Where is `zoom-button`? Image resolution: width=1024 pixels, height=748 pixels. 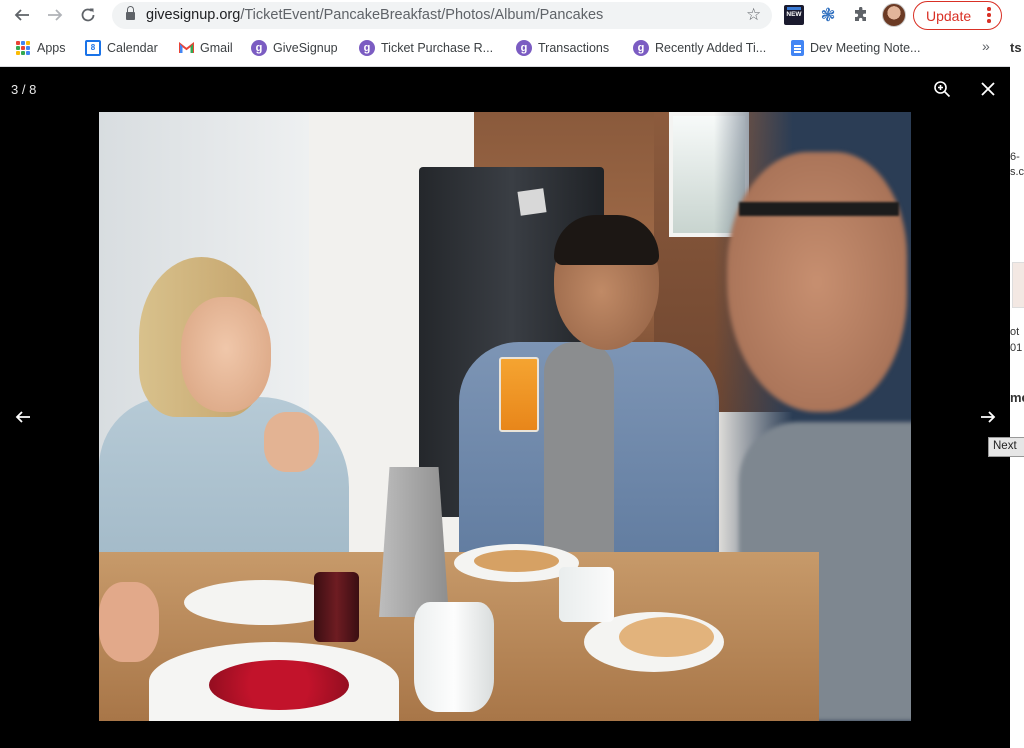
zoom-button is located at coordinates (942, 89).